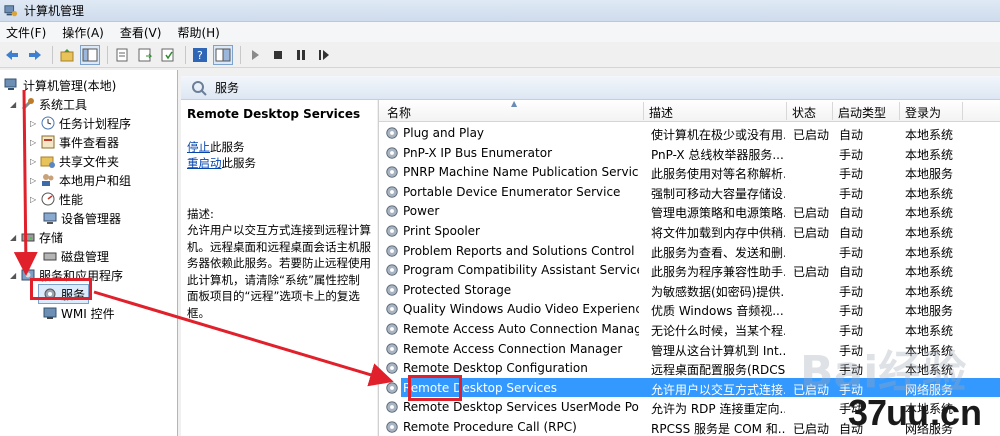  What do you see at coordinates (12, 55) in the screenshot?
I see `back-button` at bounding box center [12, 55].